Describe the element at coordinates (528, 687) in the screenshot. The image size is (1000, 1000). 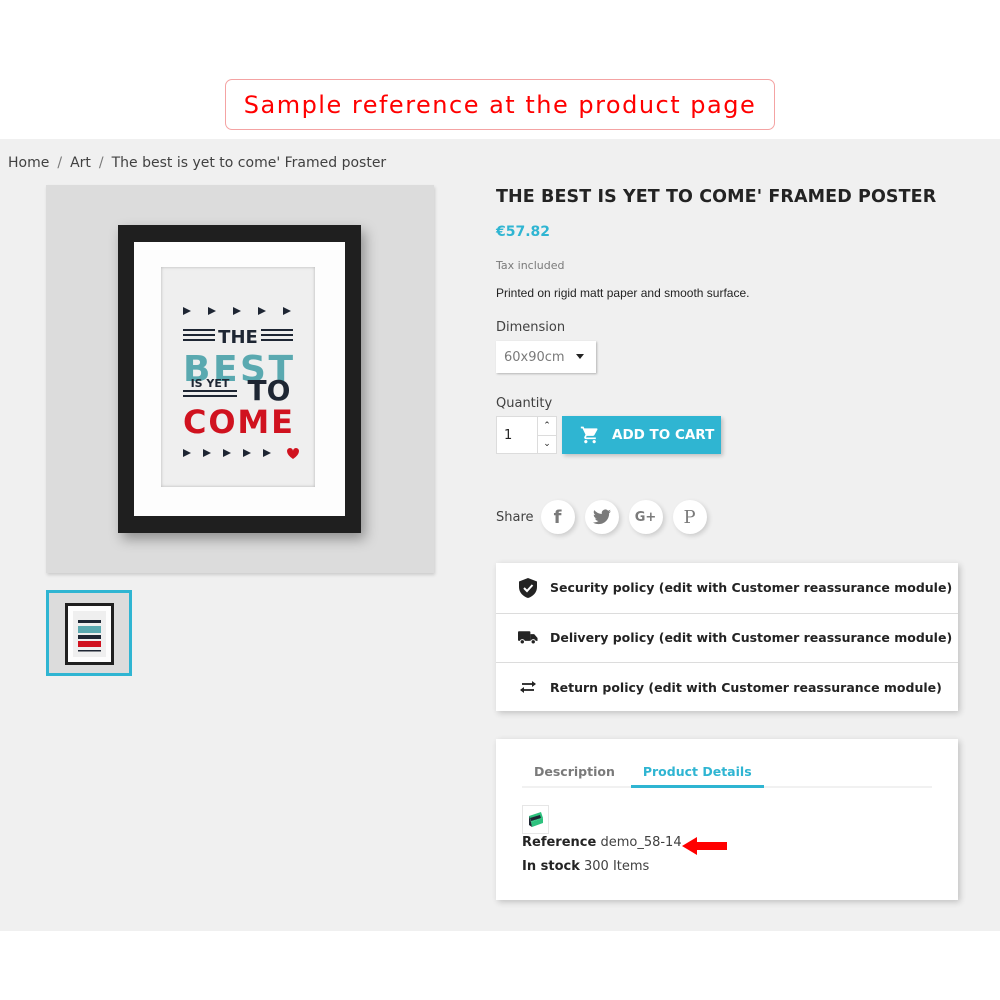
I see `swap-arrows-icon` at that location.